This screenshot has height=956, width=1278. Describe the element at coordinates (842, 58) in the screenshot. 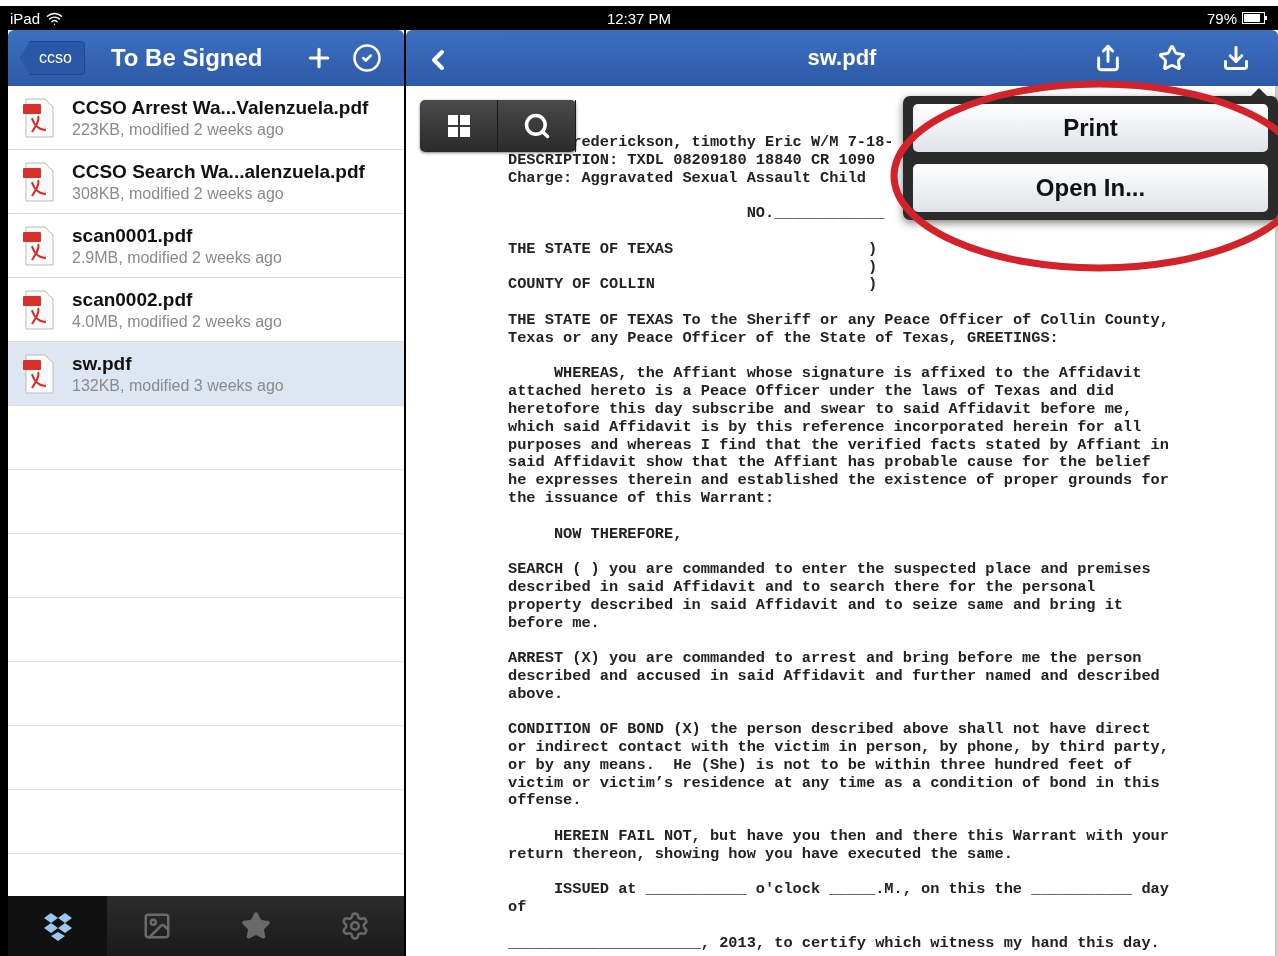

I see `document-title: sw.pdf` at that location.